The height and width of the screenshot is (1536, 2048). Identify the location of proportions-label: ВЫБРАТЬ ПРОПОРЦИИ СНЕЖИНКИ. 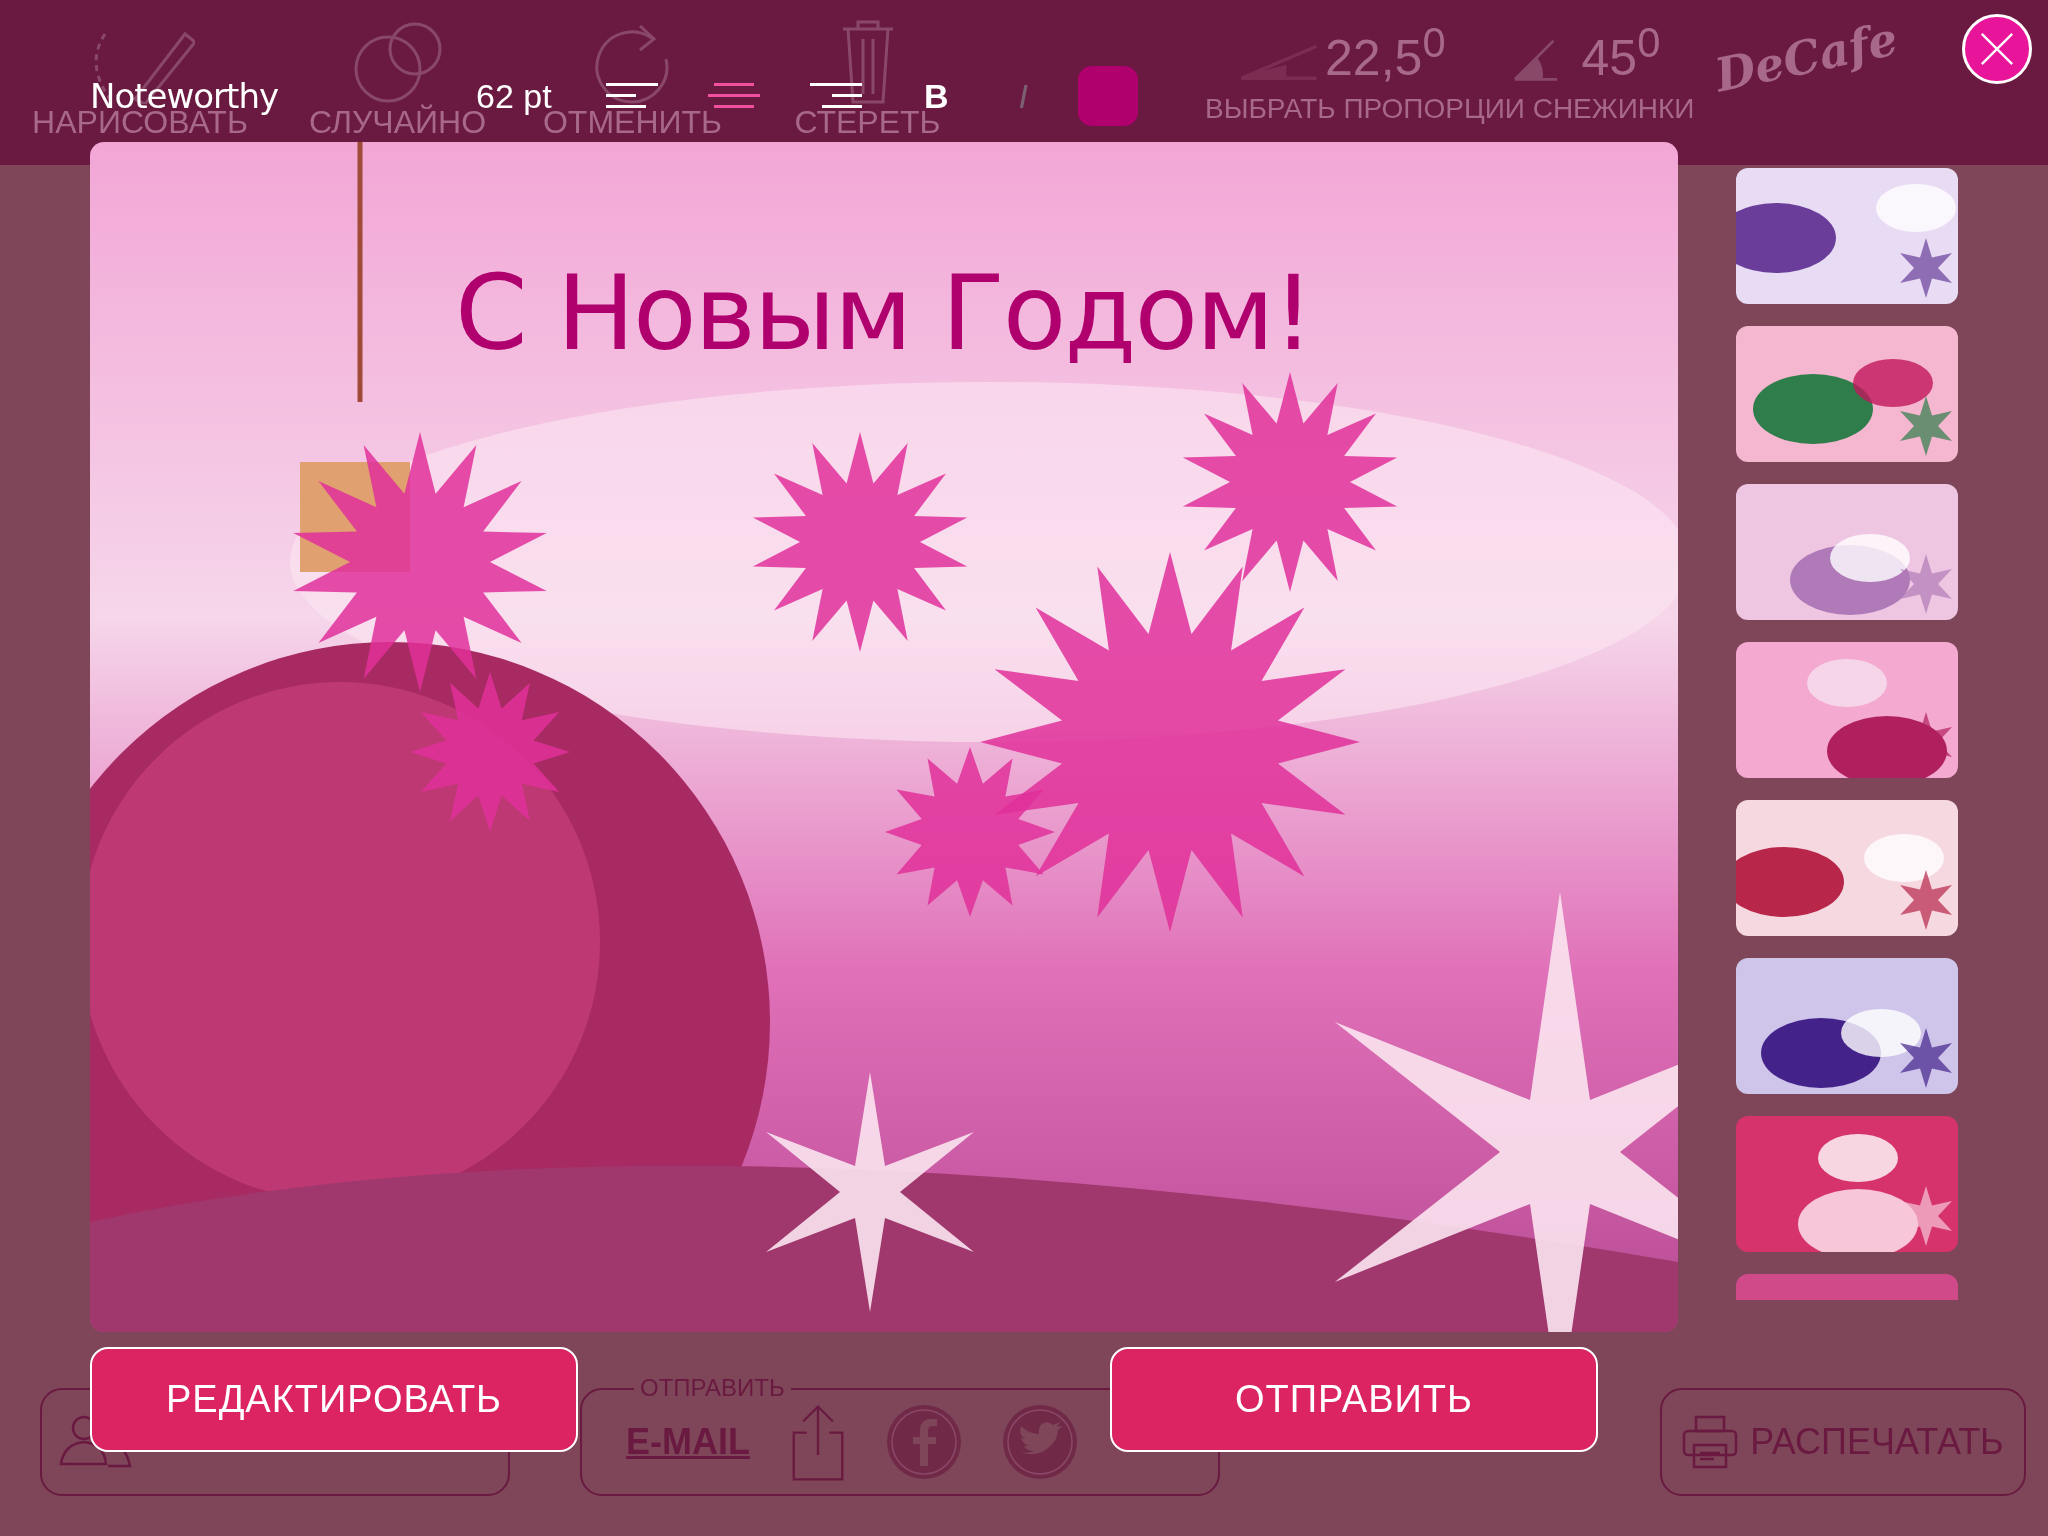
(1450, 108).